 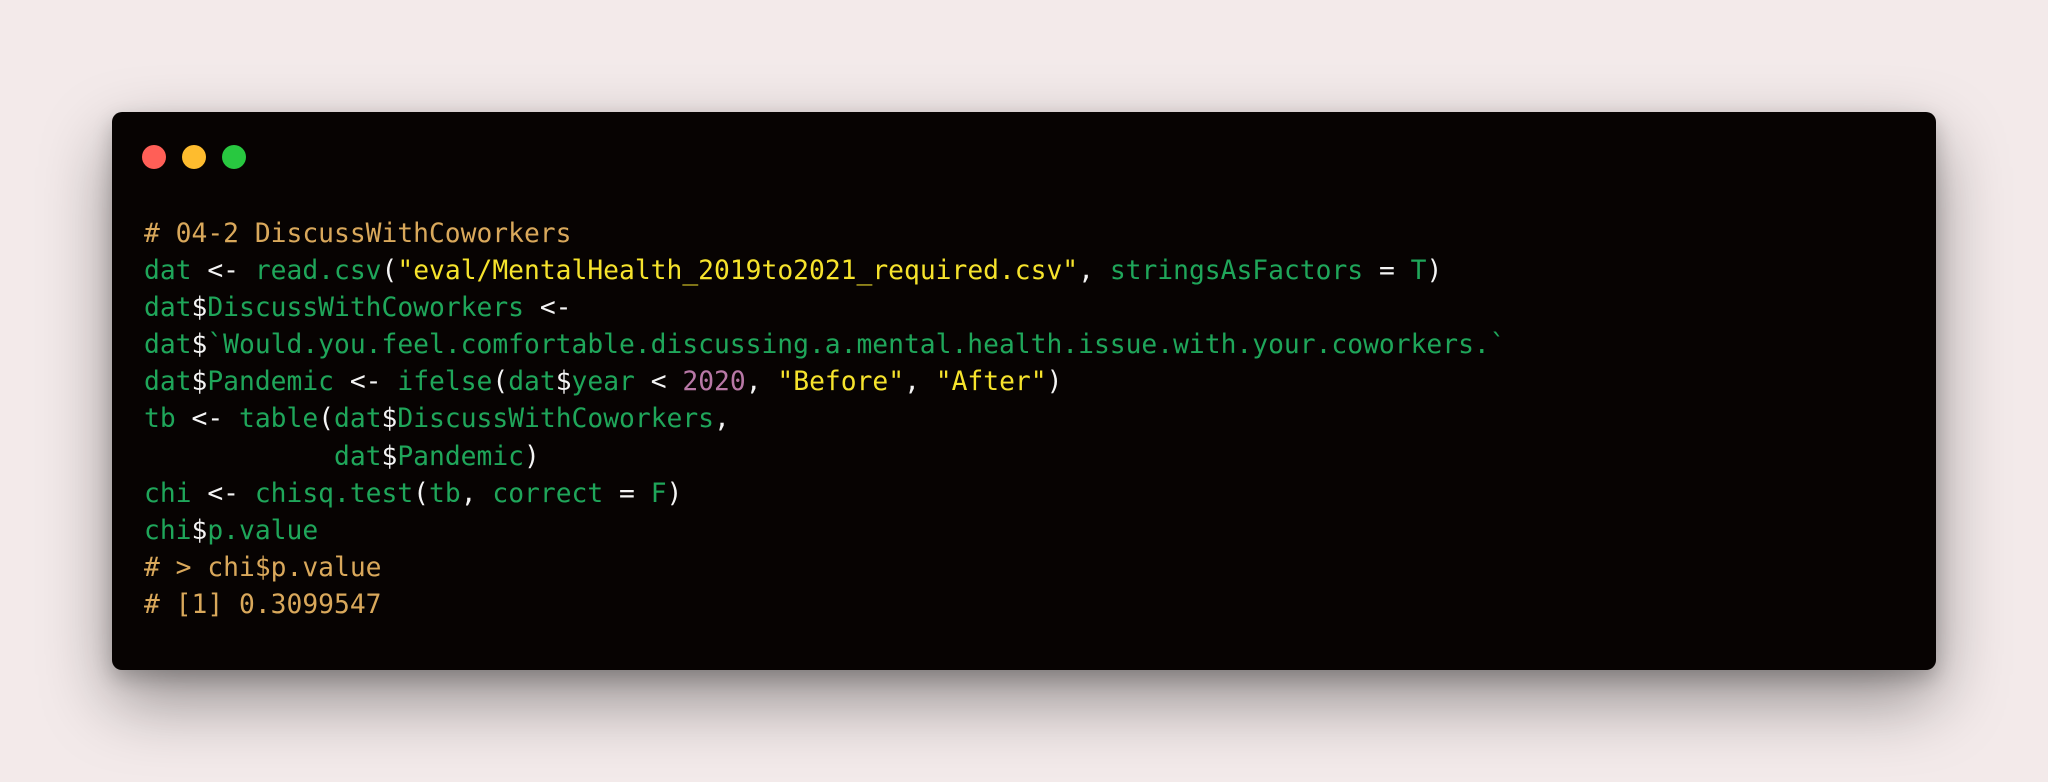 What do you see at coordinates (714, 382) in the screenshot?
I see `code-number: 2020` at bounding box center [714, 382].